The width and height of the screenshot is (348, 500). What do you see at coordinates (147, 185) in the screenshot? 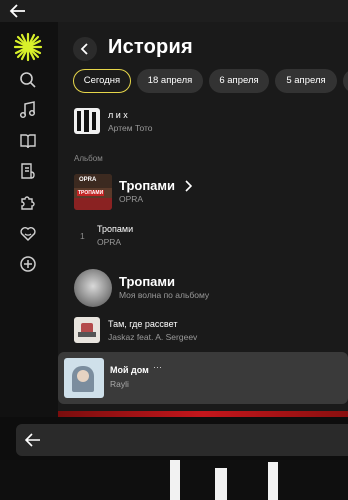
I see `album-title: Тропами` at bounding box center [147, 185].